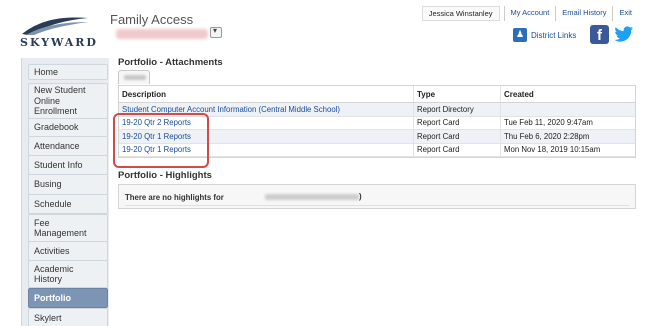  Describe the element at coordinates (68, 184) in the screenshot. I see `sidebar-item-busing: Busing` at that location.